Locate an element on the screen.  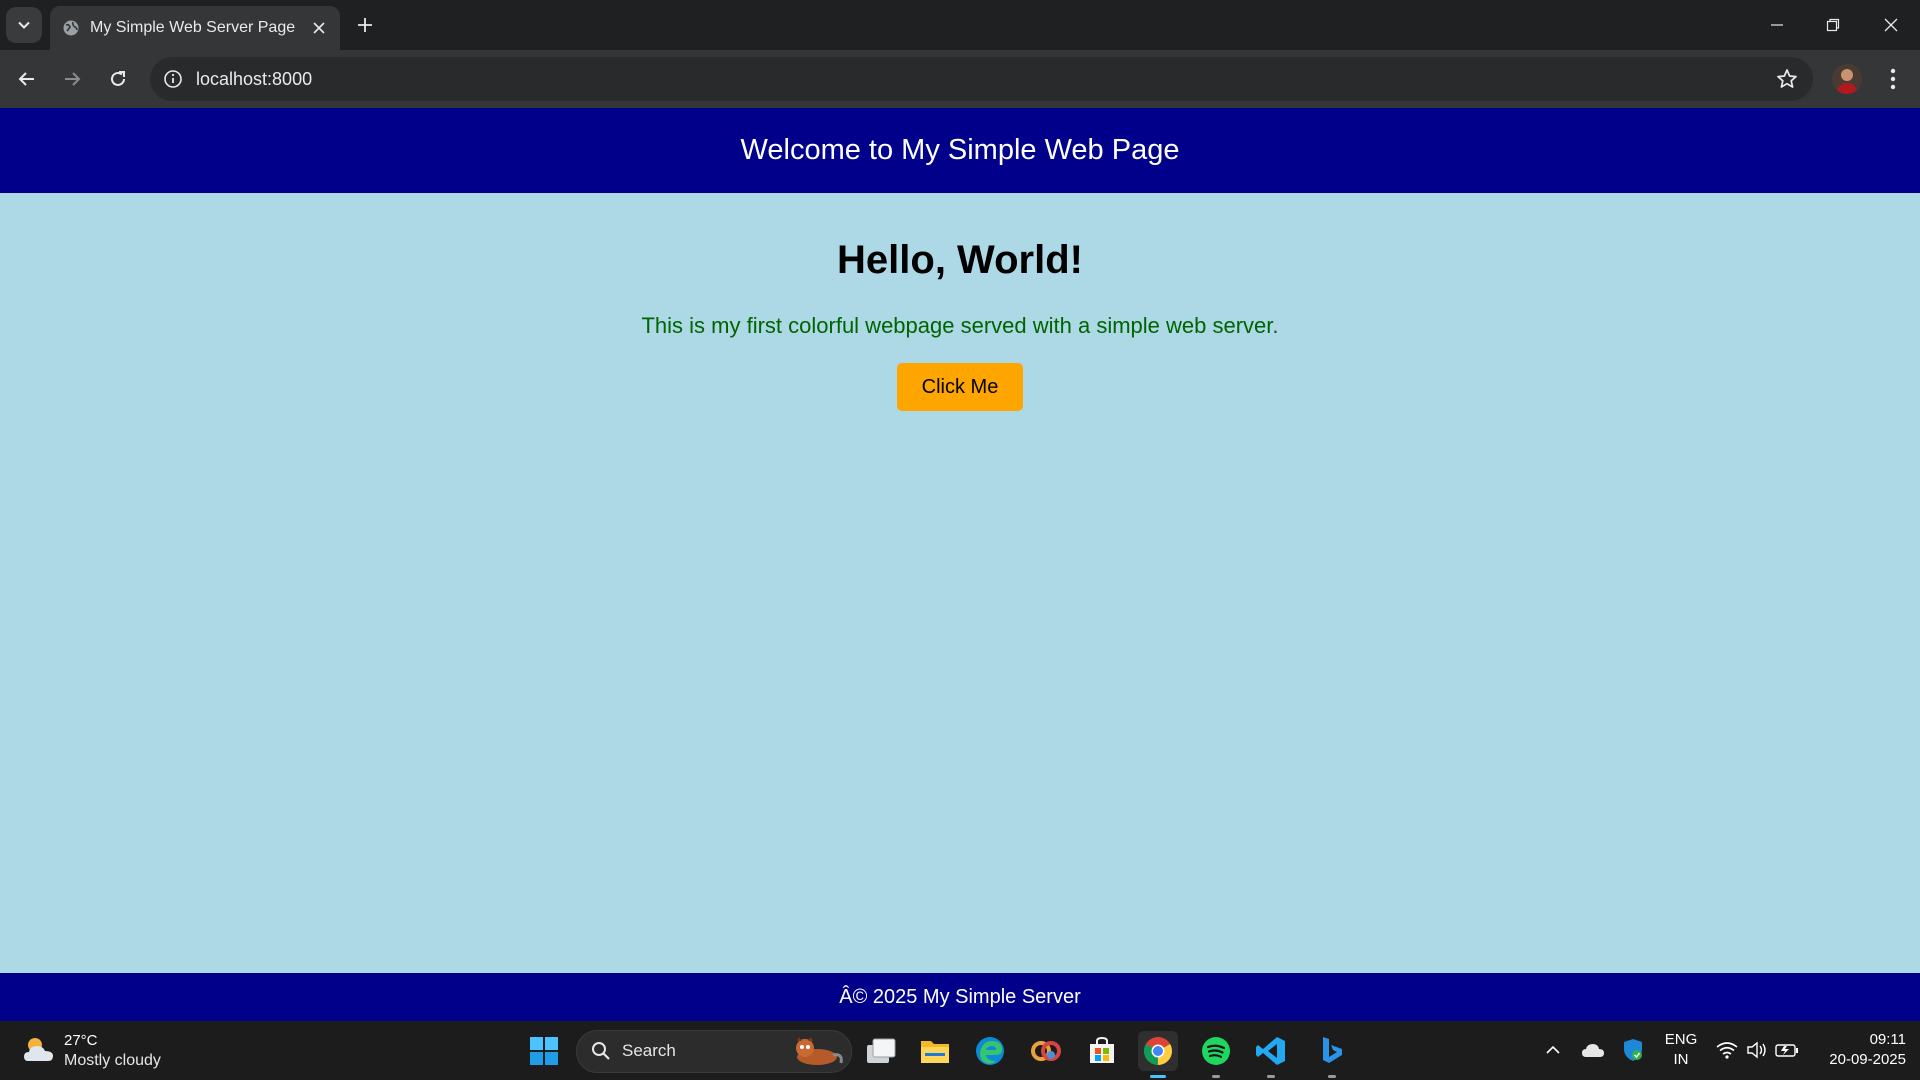
taskbar-vscode is located at coordinates (1271, 1054).